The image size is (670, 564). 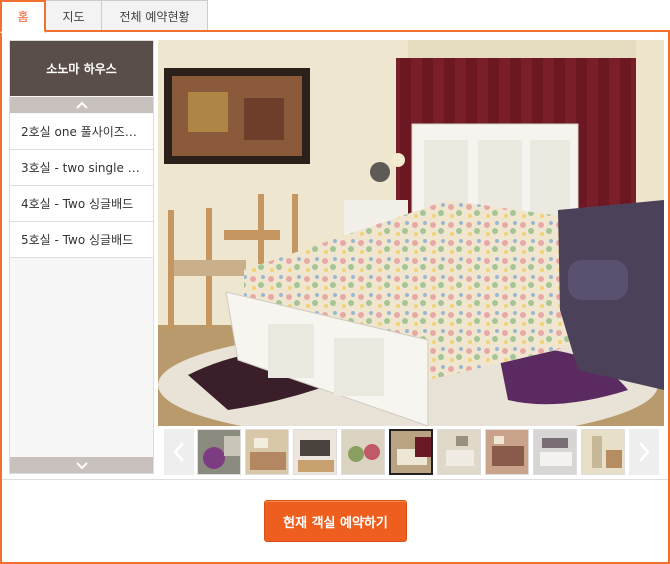 I want to click on scroll-up-button, so click(x=81, y=105).